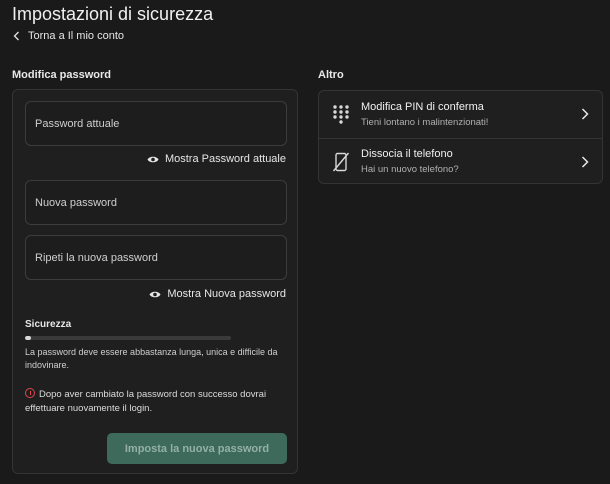 The width and height of the screenshot is (610, 484). I want to click on change-pin-subtitle: Tieni lontano i malintenzionati!, so click(425, 122).